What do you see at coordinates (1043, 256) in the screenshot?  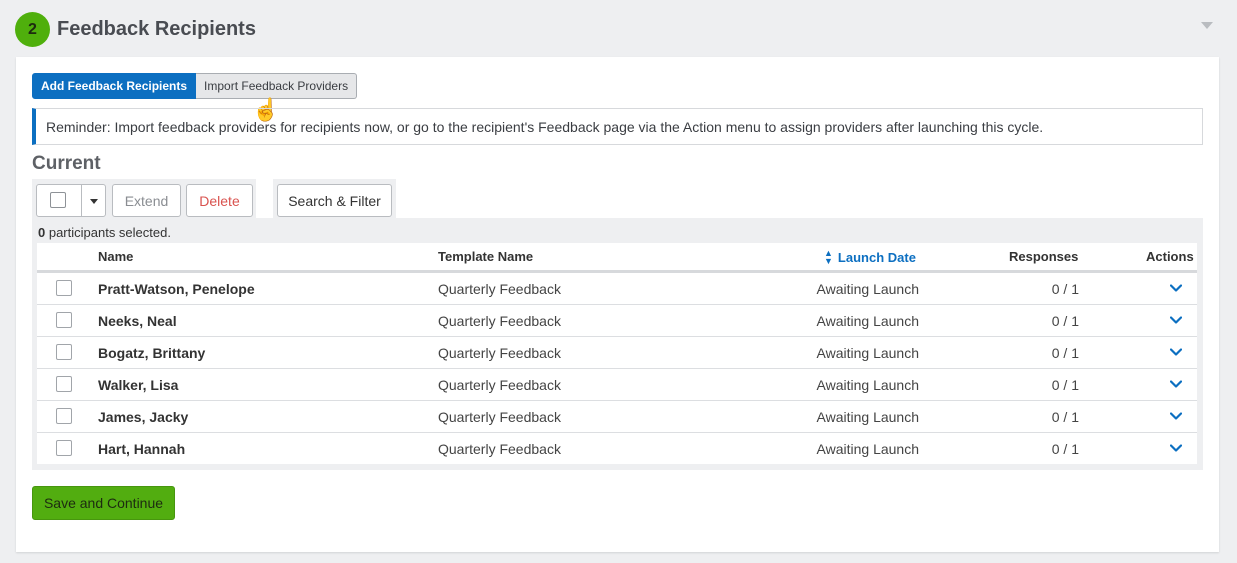 I see `header-responses: Responses` at bounding box center [1043, 256].